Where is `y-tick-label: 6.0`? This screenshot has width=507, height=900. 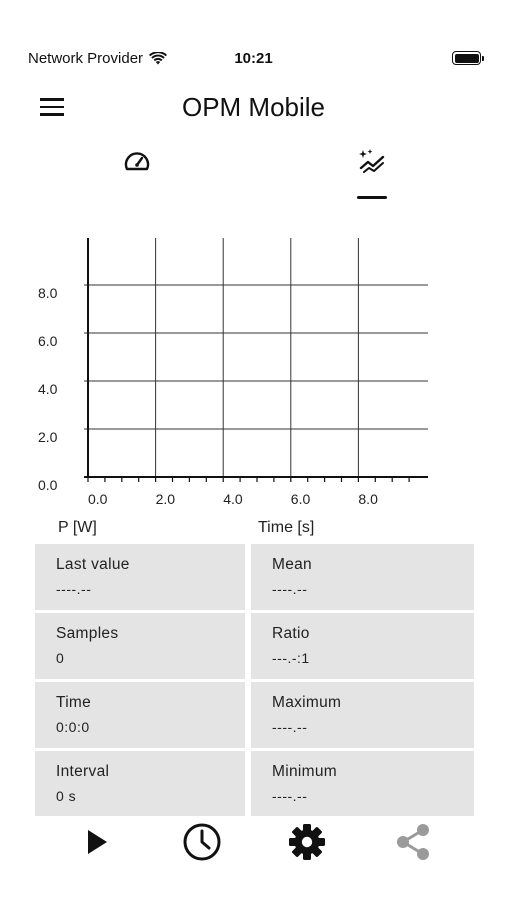
y-tick-label: 6.0 is located at coordinates (48, 341).